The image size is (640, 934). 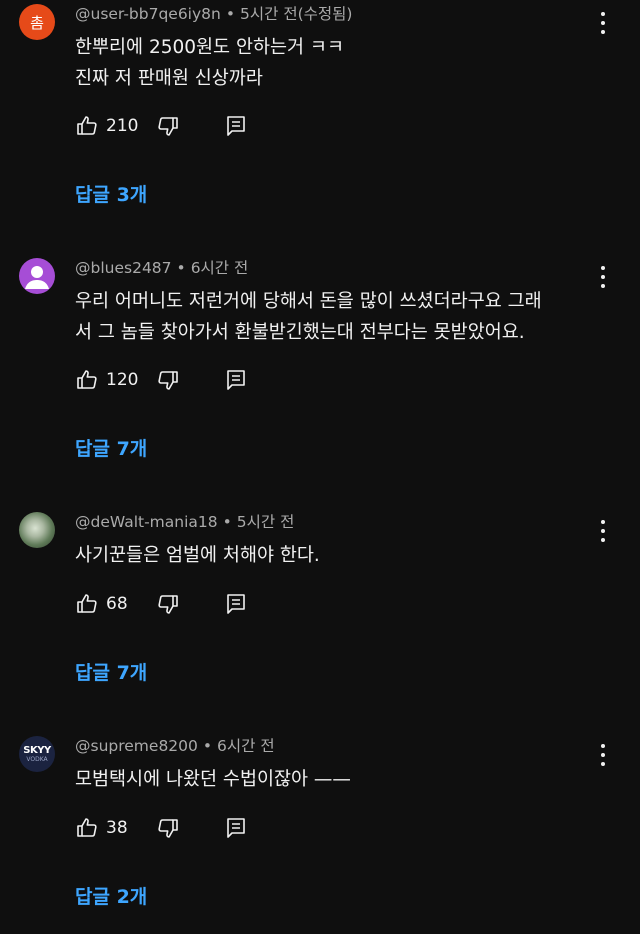 What do you see at coordinates (117, 604) in the screenshot?
I see `like-count: 68` at bounding box center [117, 604].